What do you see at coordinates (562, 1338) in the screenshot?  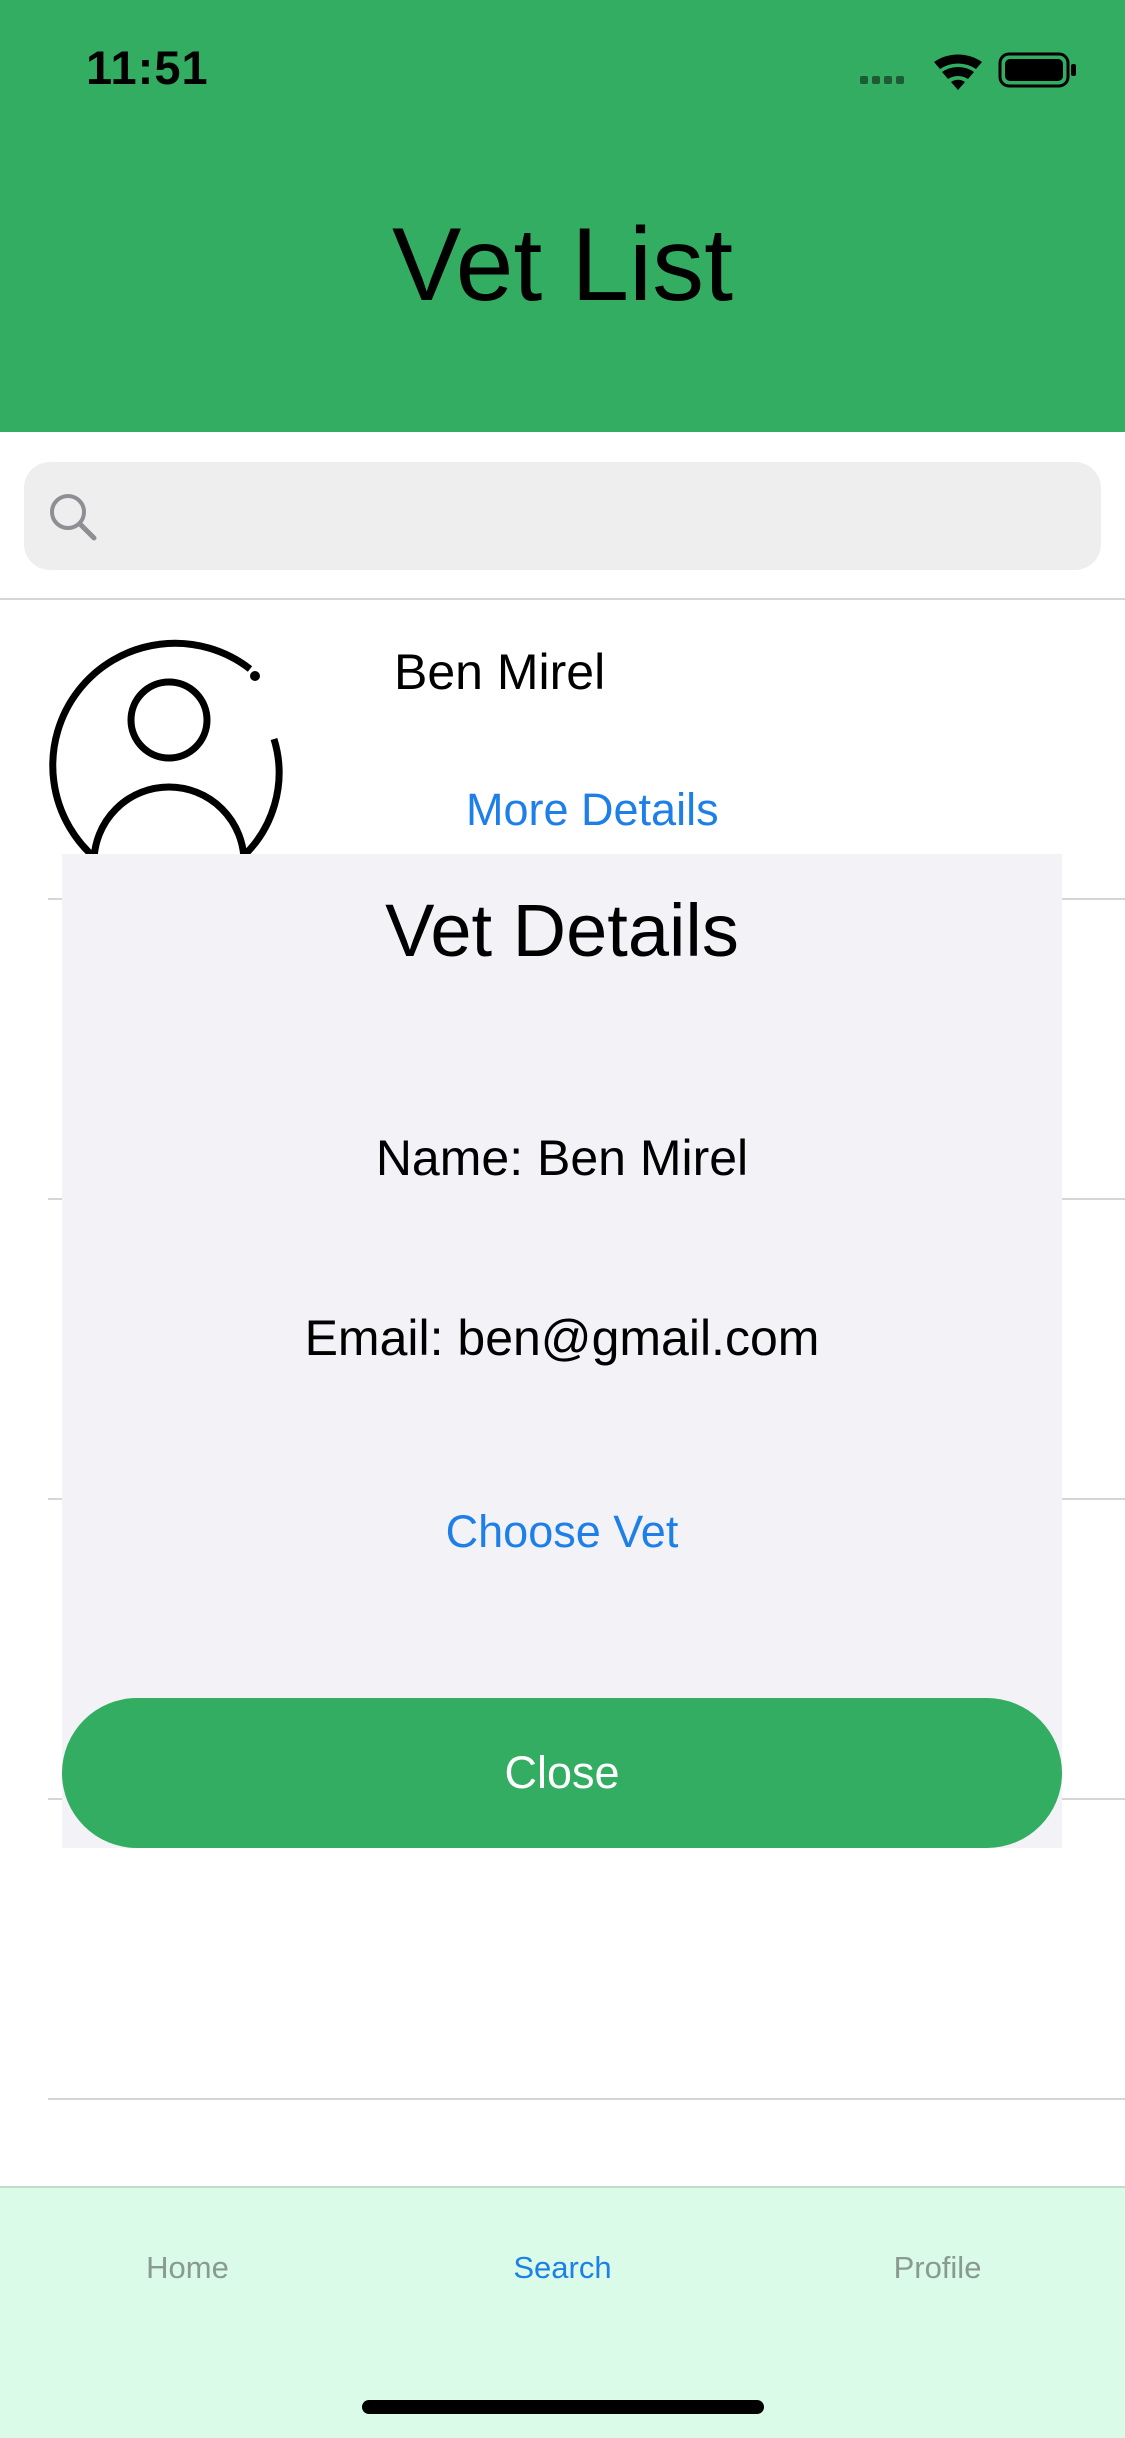 I see `vet-email-detail: Email: ben@gmail.com` at bounding box center [562, 1338].